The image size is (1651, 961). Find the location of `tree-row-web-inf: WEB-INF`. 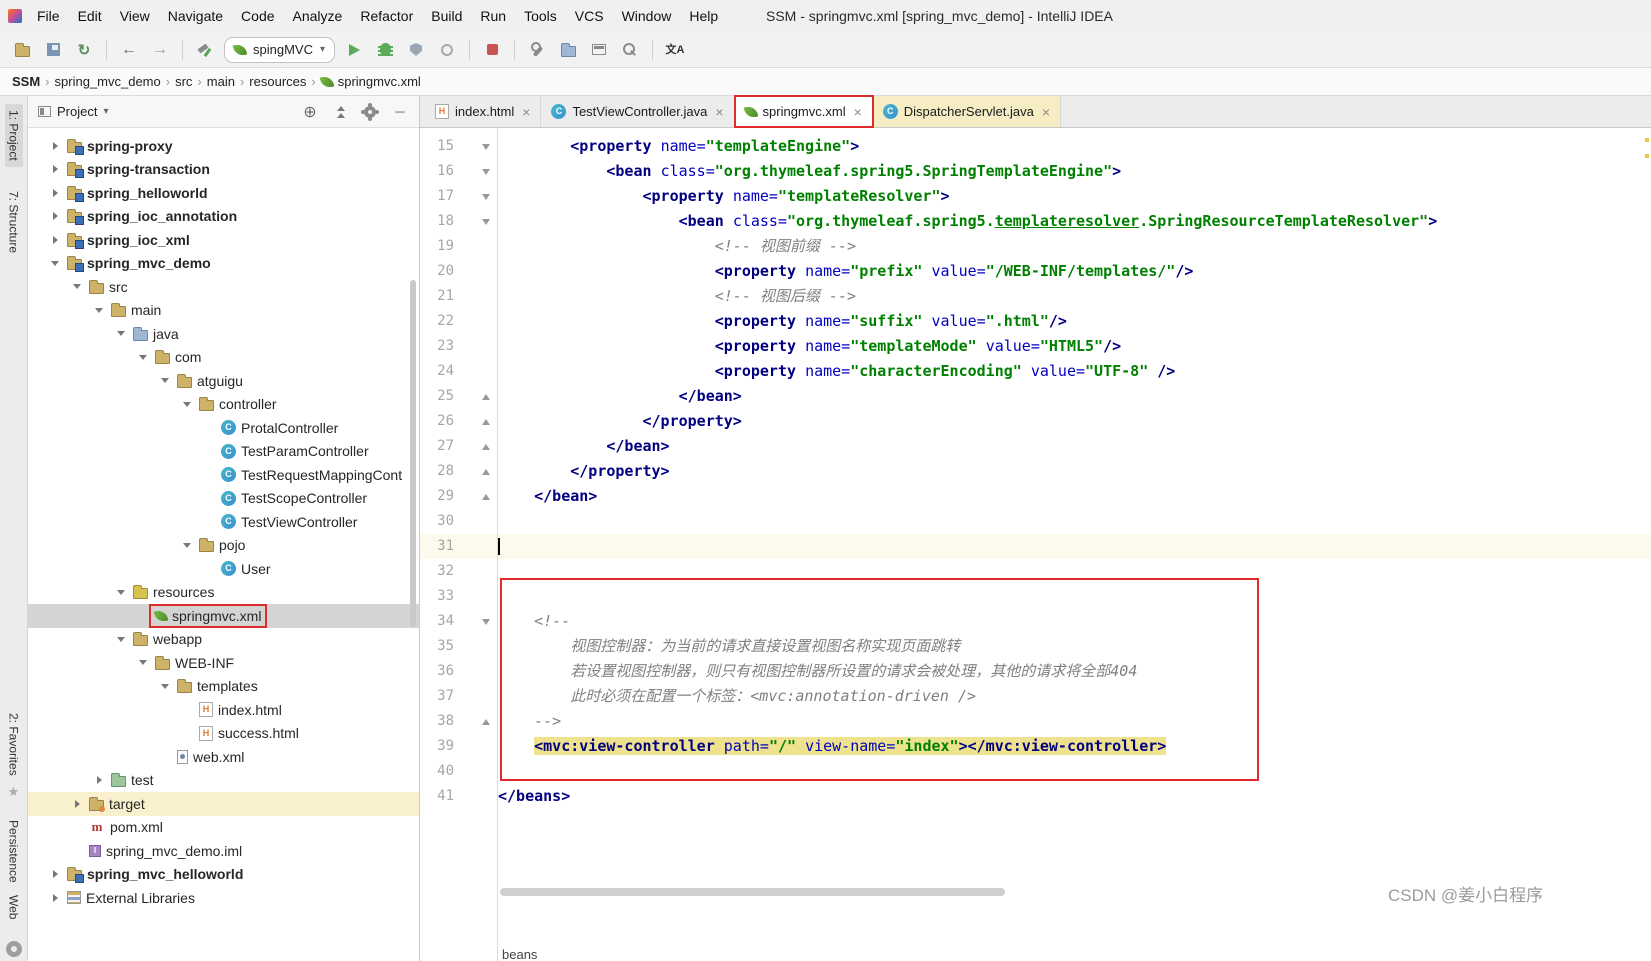

tree-row-web-inf: WEB-INF is located at coordinates (223, 663).